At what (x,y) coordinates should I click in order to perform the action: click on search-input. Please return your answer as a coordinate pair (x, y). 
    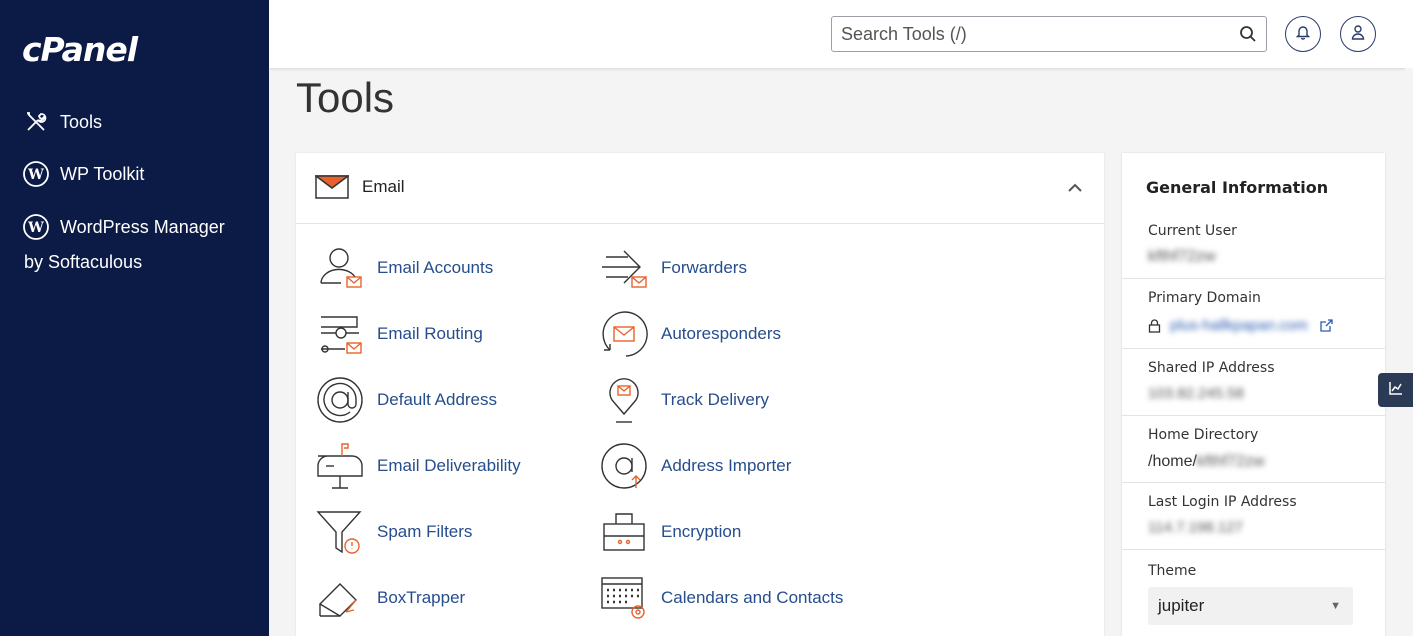
    Looking at the image, I should click on (1031, 34).